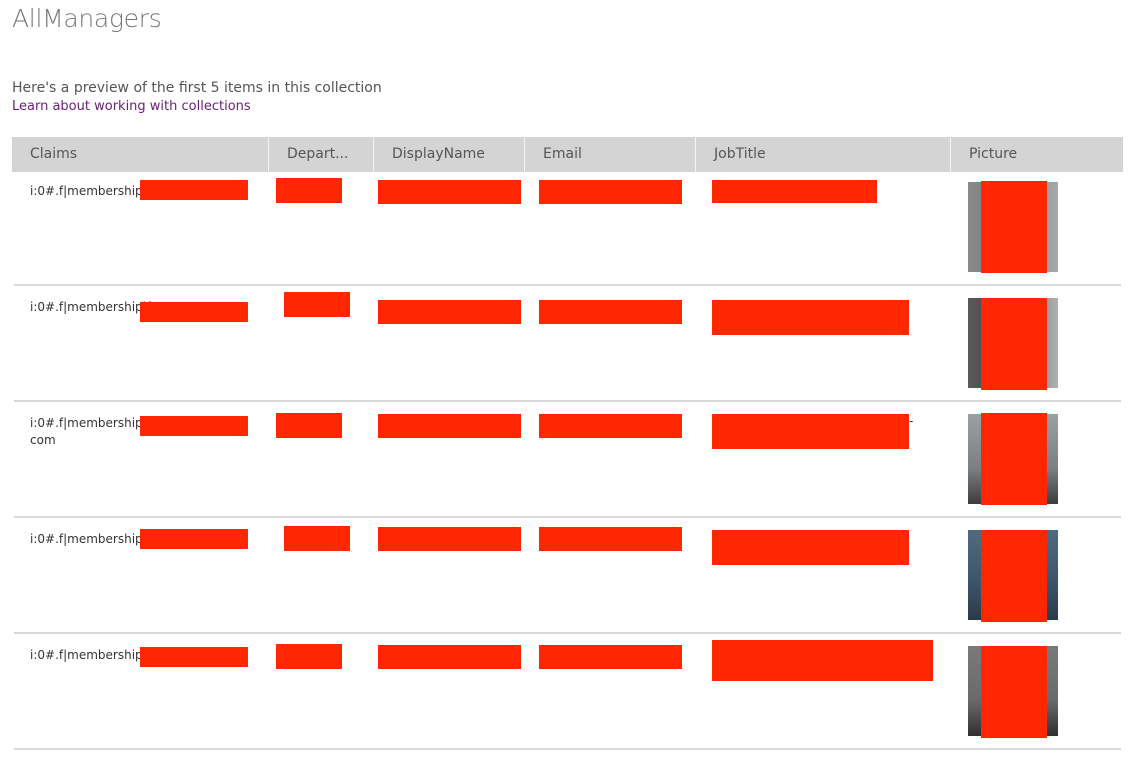 This screenshot has width=1135, height=774. Describe the element at coordinates (87, 18) in the screenshot. I see `page-title: AllManagers` at that location.